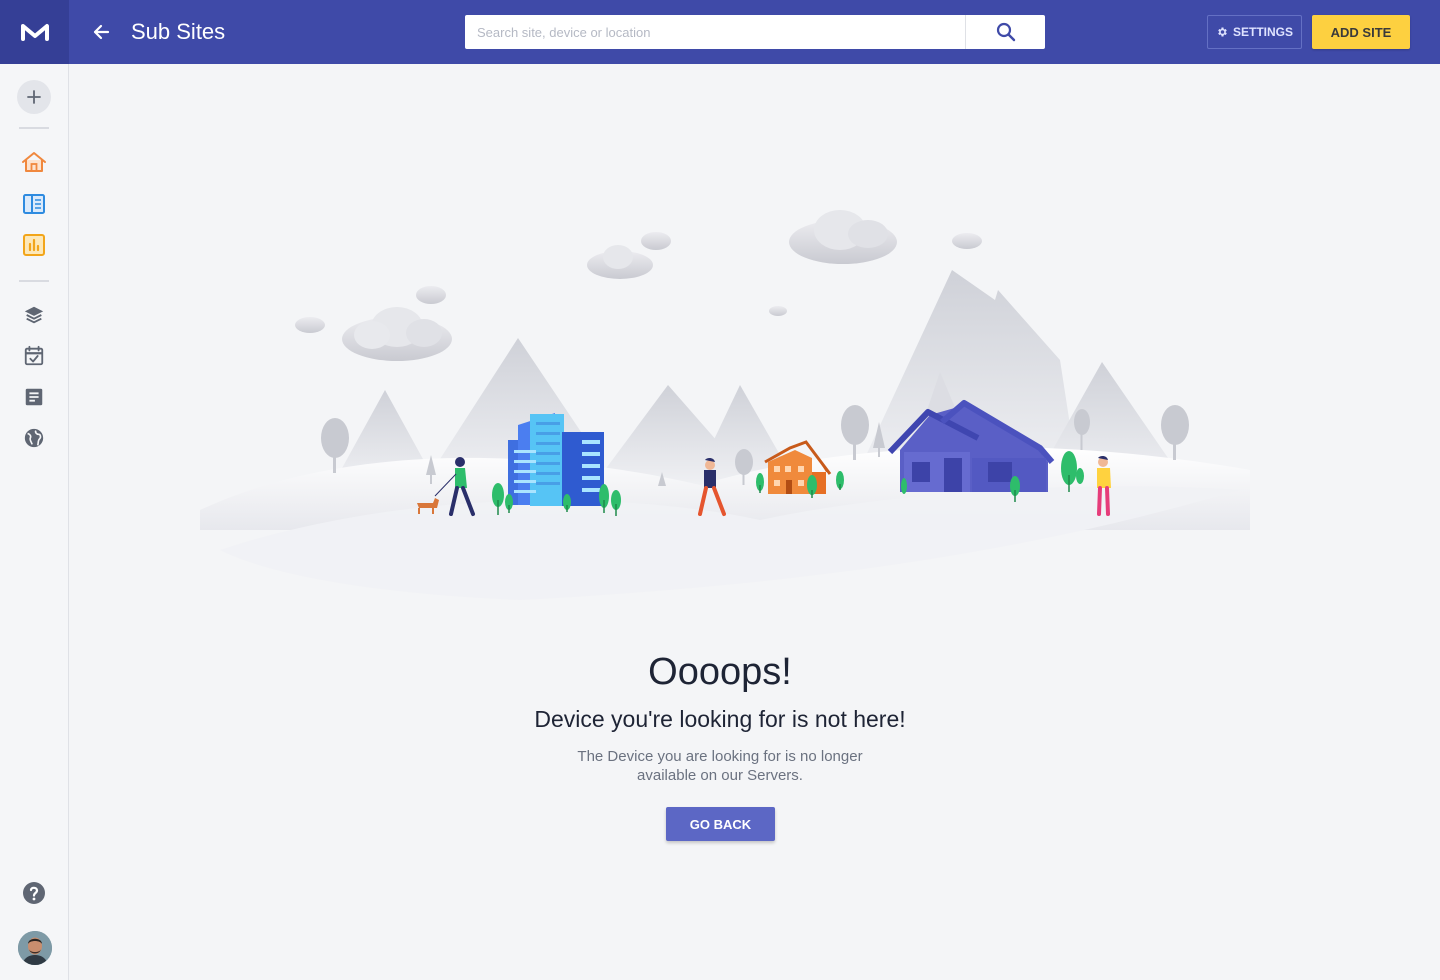 The width and height of the screenshot is (1440, 980). I want to click on search-input, so click(715, 32).